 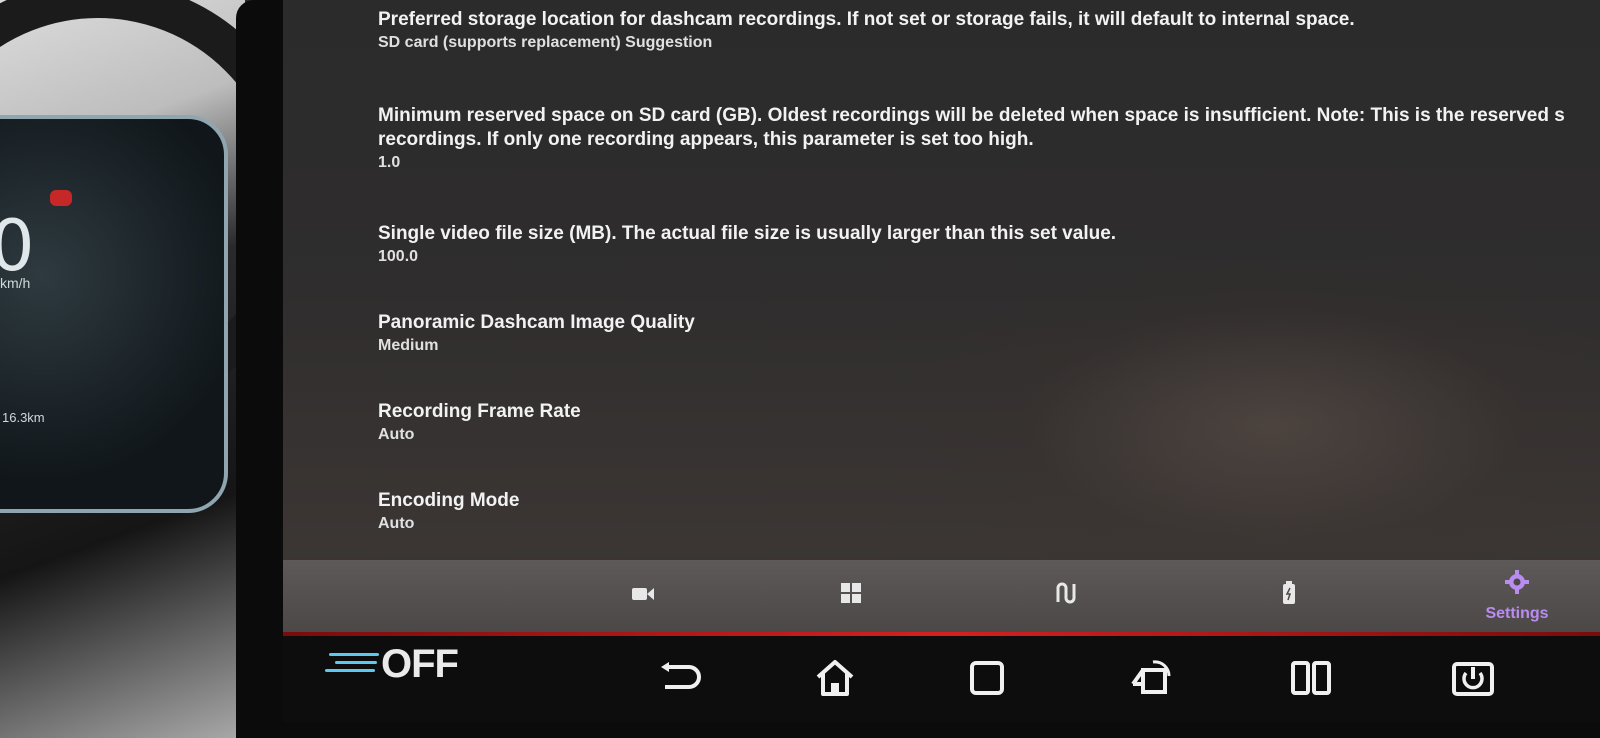 I want to click on recents-button, so click(x=987, y=678).